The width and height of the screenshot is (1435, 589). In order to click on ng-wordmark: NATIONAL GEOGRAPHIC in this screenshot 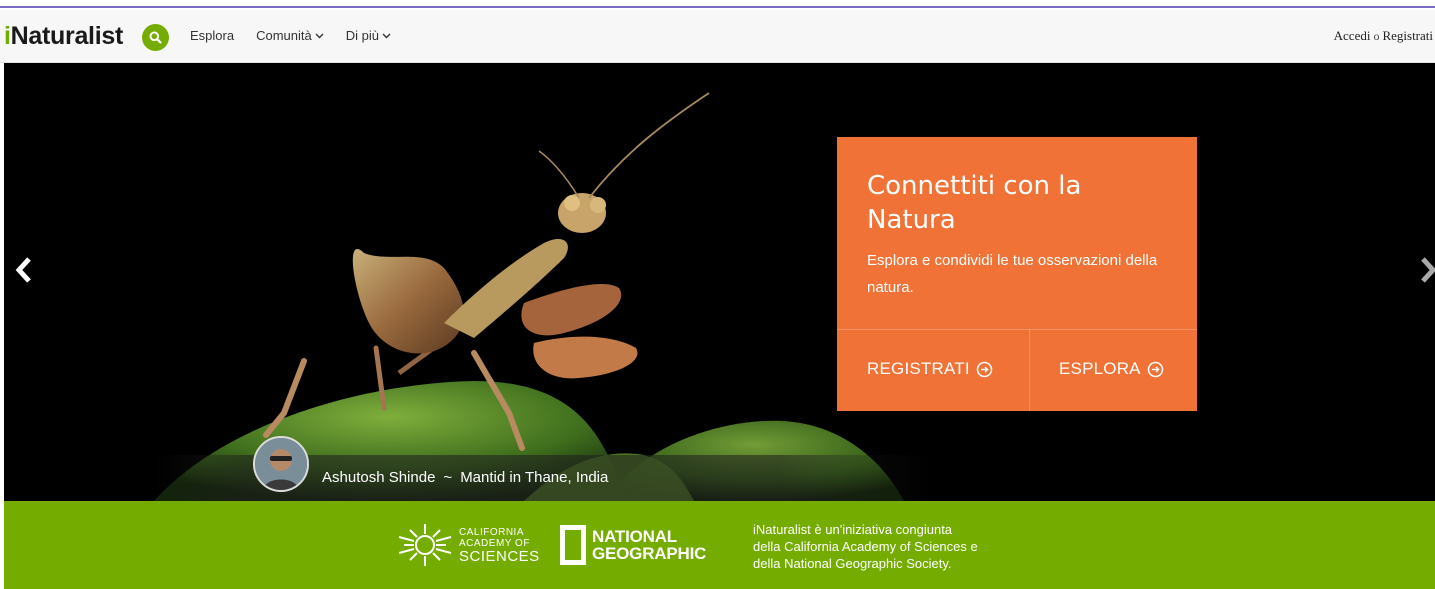, I will do `click(649, 545)`.